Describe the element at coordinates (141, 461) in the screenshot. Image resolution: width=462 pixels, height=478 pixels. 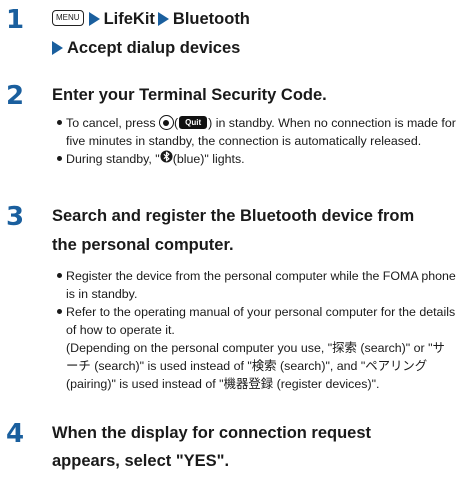
I see `step-title-line2: appears, select "YES".` at that location.